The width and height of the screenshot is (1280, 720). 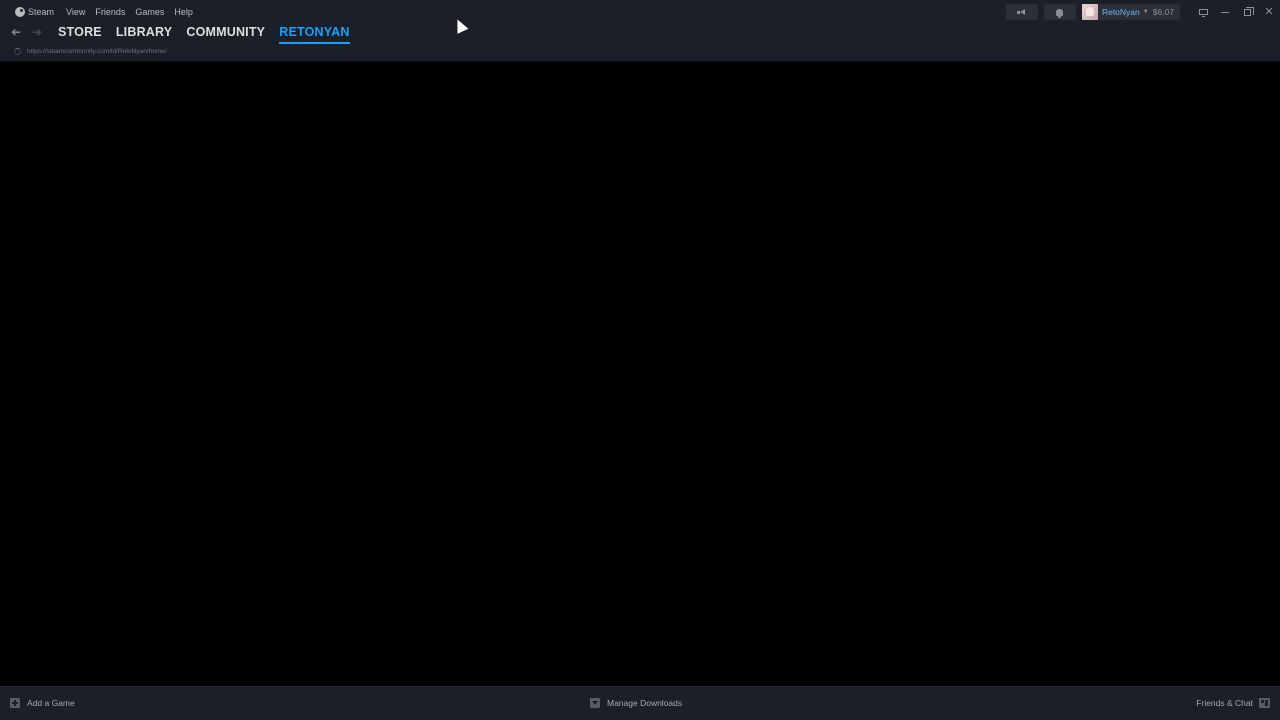 I want to click on back-arrow-icon: ➔, so click(x=16, y=32).